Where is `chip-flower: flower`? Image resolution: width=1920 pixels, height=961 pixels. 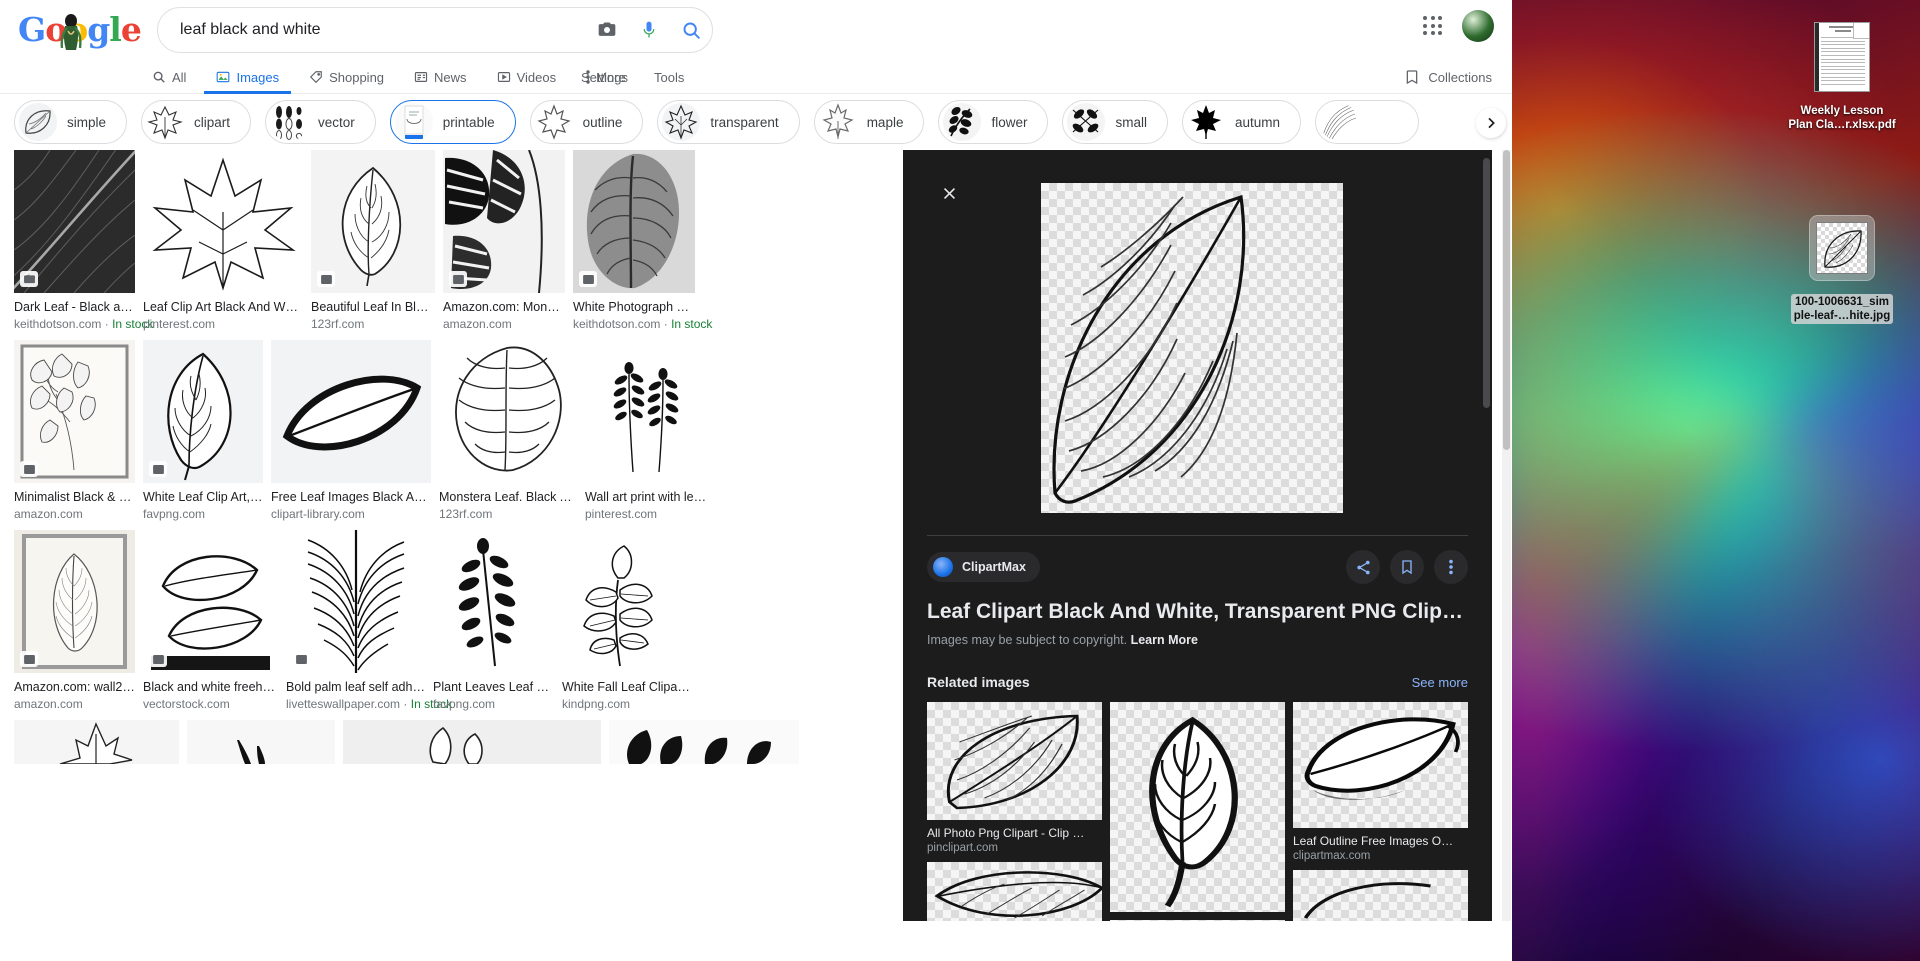 chip-flower: flower is located at coordinates (993, 122).